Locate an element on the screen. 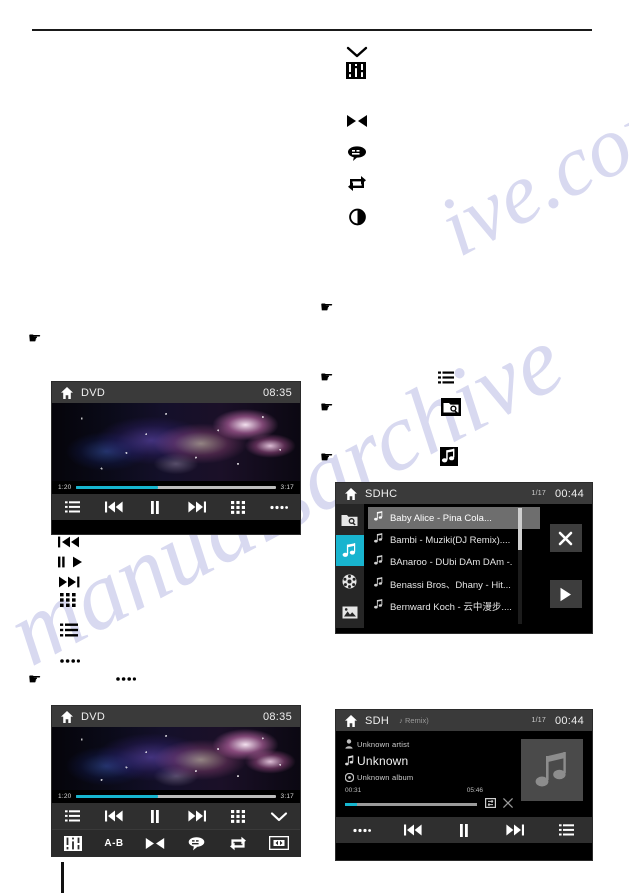 Image resolution: width=629 pixels, height=893 pixels. brightness-icon is located at coordinates (357, 217).